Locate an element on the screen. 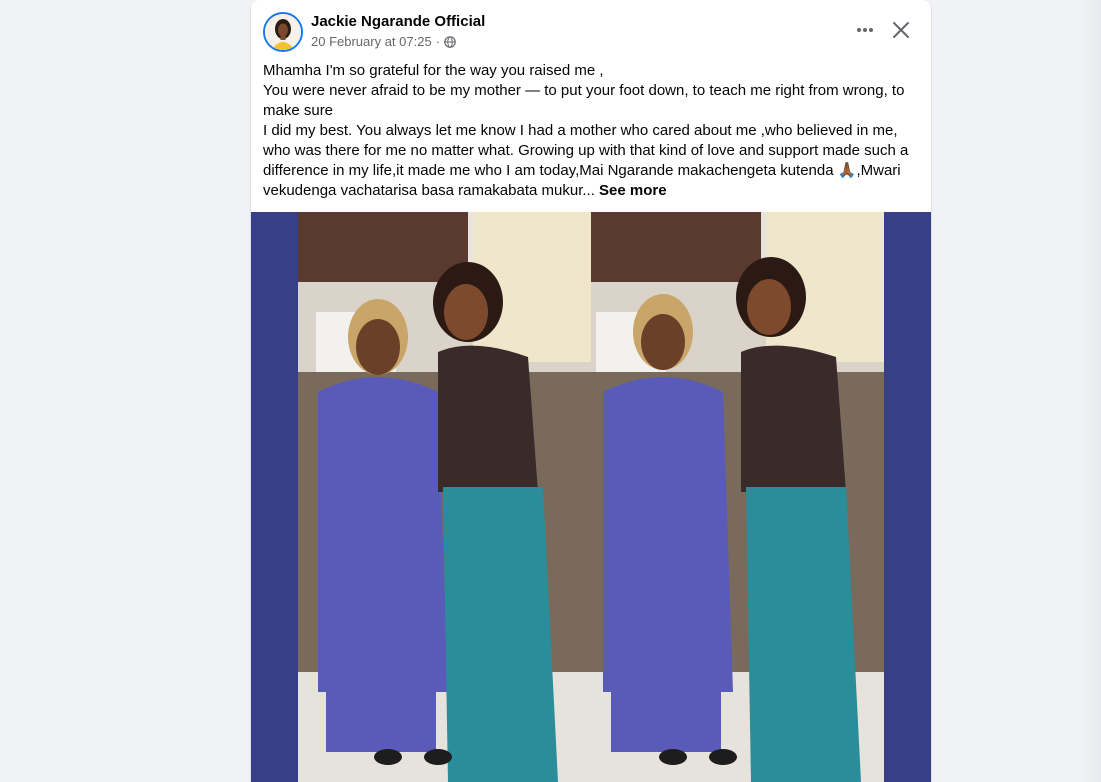  avatar is located at coordinates (283, 32).